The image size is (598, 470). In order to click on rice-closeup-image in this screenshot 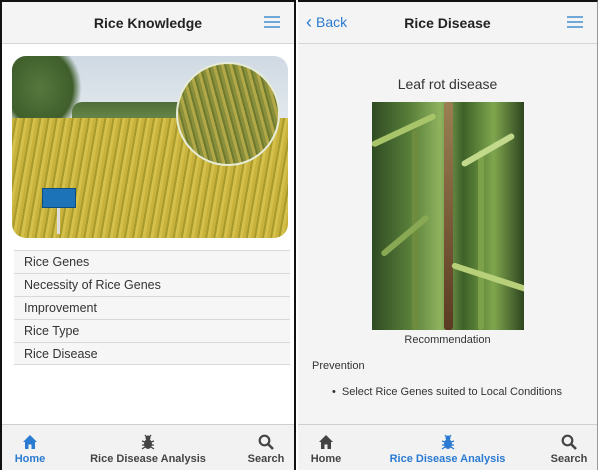, I will do `click(228, 114)`.